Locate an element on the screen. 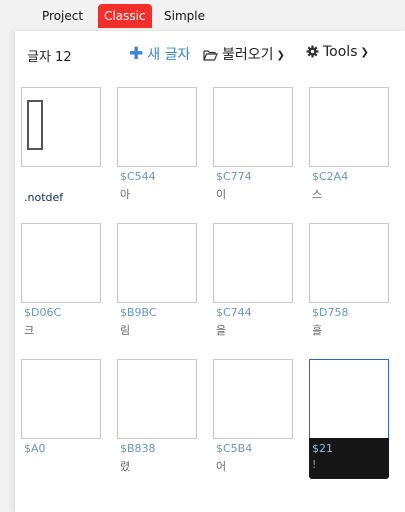 Image resolution: width=405 pixels, height=512 pixels. glyph-char: 림 is located at coordinates (125, 330).